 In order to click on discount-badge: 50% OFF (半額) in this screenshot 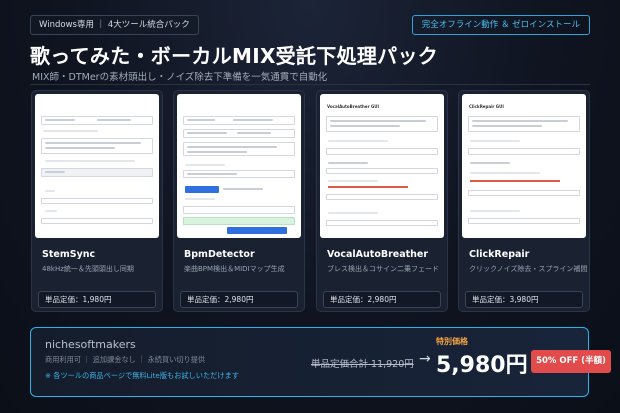, I will do `click(571, 361)`.